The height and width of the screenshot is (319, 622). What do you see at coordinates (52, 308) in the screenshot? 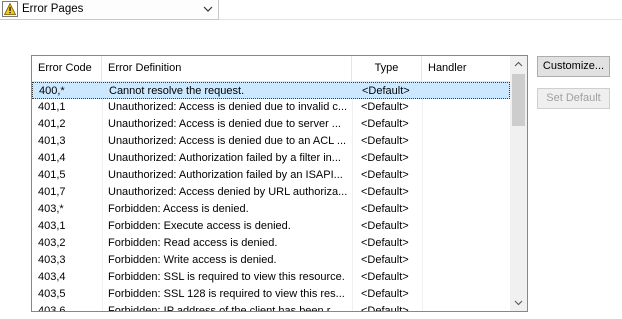
I see `error-code-cell: 403,6` at bounding box center [52, 308].